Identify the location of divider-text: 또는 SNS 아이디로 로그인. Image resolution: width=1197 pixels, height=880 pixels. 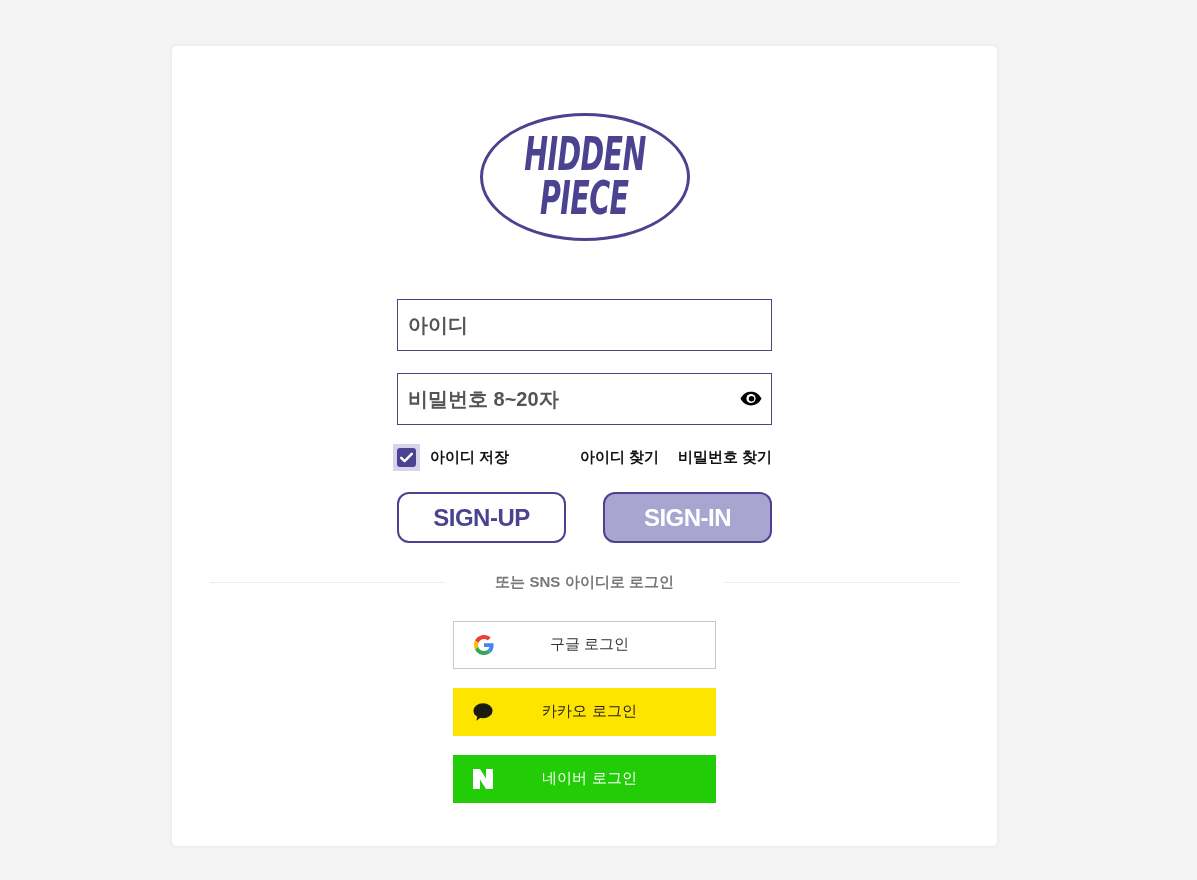
(584, 582).